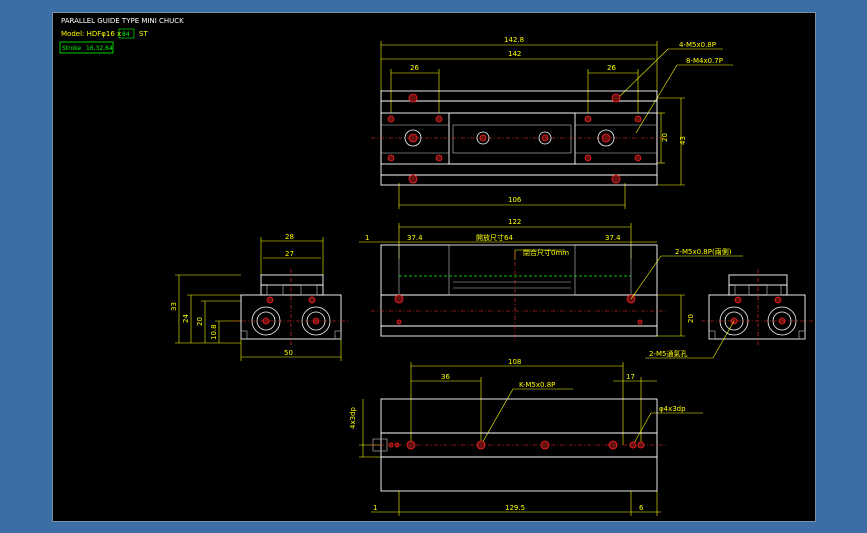 This screenshot has height=533, width=867. I want to click on front-close-label: 閉合尺寸0mm, so click(546, 252).